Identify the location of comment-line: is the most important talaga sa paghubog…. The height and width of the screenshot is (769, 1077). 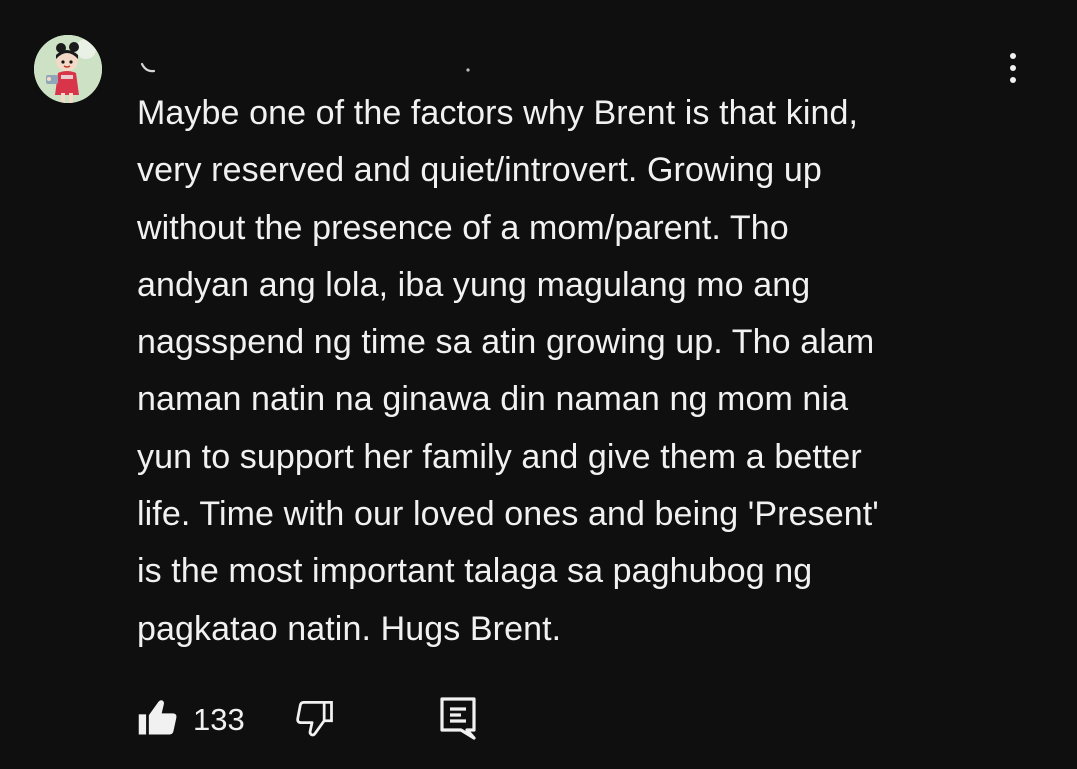
(475, 571).